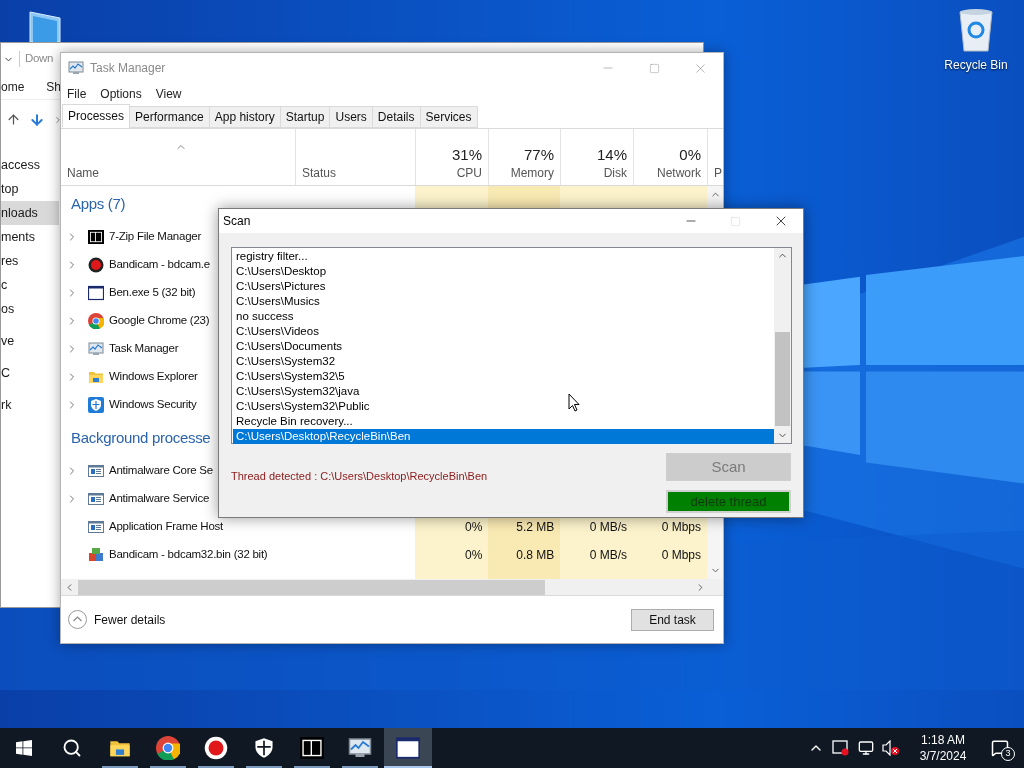 Image resolution: width=1024 pixels, height=768 pixels. Describe the element at coordinates (30, 261) in the screenshot. I see `nav-pane-item: res` at that location.